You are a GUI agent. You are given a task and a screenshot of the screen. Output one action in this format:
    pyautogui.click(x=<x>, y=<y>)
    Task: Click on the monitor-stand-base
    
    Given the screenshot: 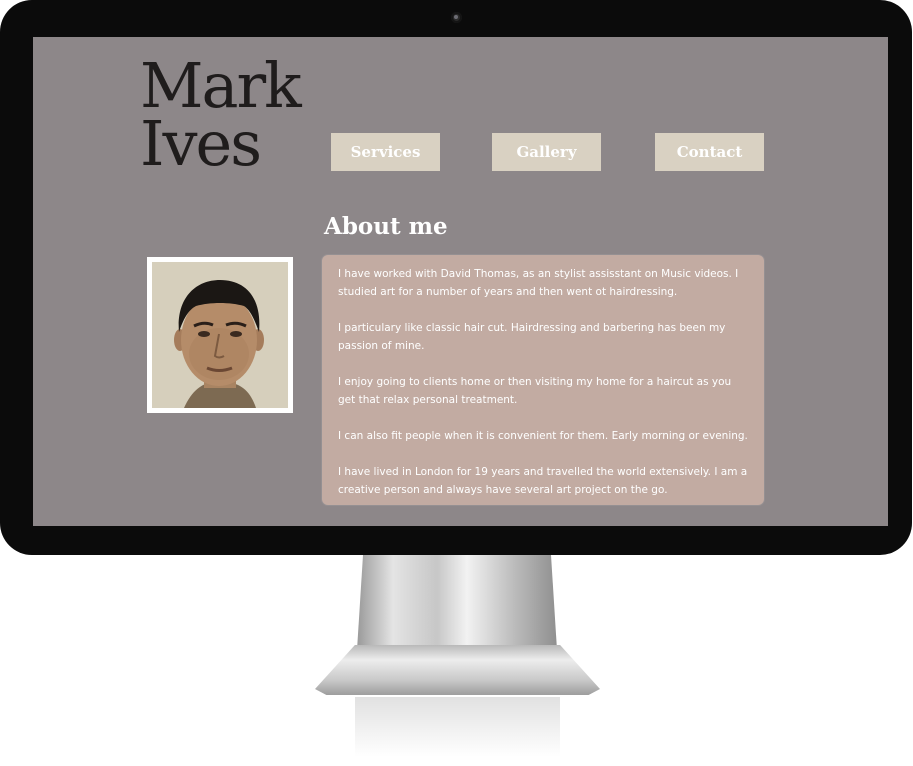 What is the action you would take?
    pyautogui.click(x=457, y=670)
    